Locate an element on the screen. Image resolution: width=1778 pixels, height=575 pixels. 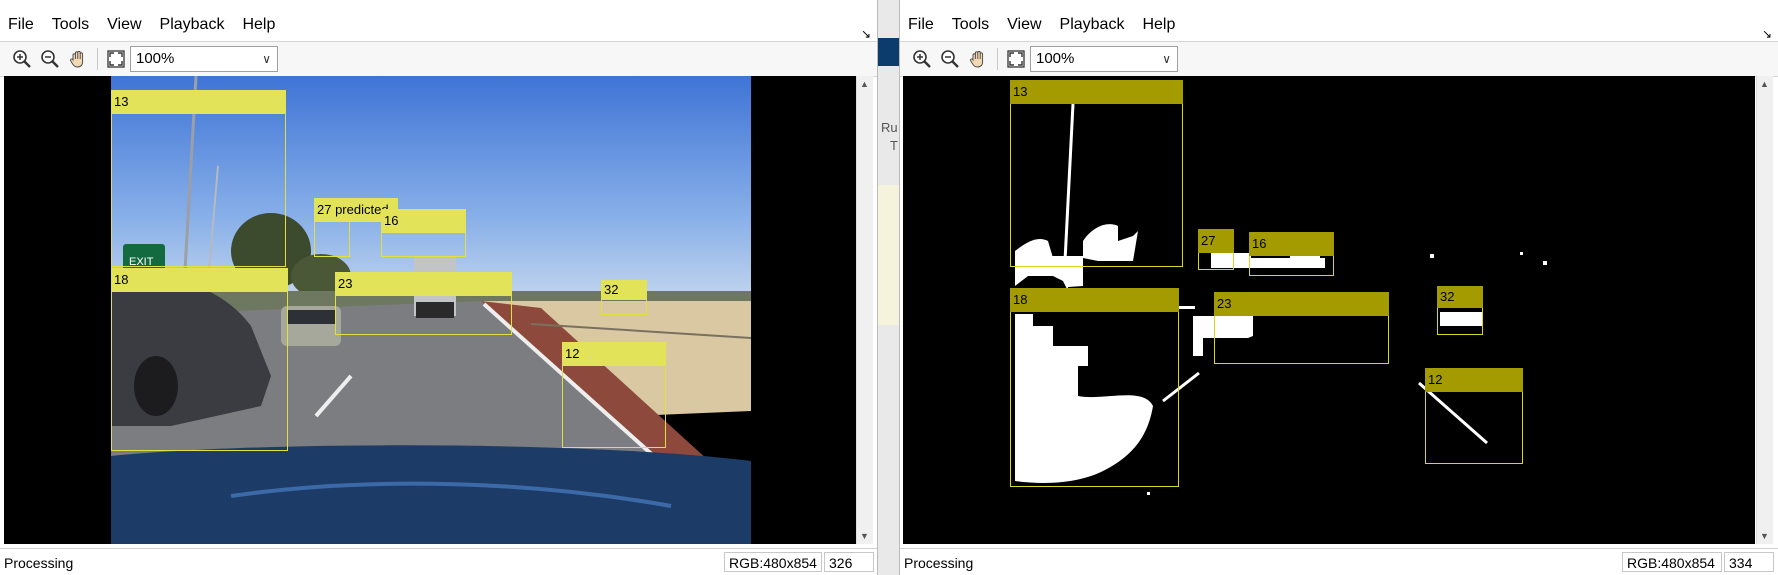
background-window-strip: Ru T is located at coordinates (888, 287).